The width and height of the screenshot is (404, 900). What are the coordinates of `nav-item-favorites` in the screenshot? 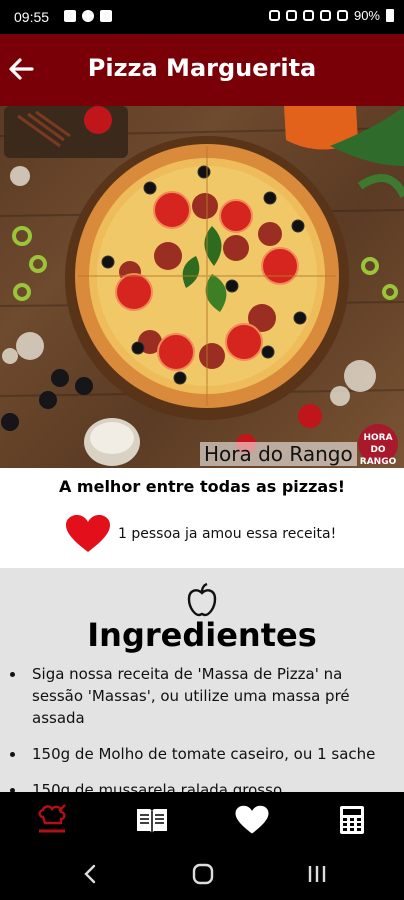 It's located at (252, 820).